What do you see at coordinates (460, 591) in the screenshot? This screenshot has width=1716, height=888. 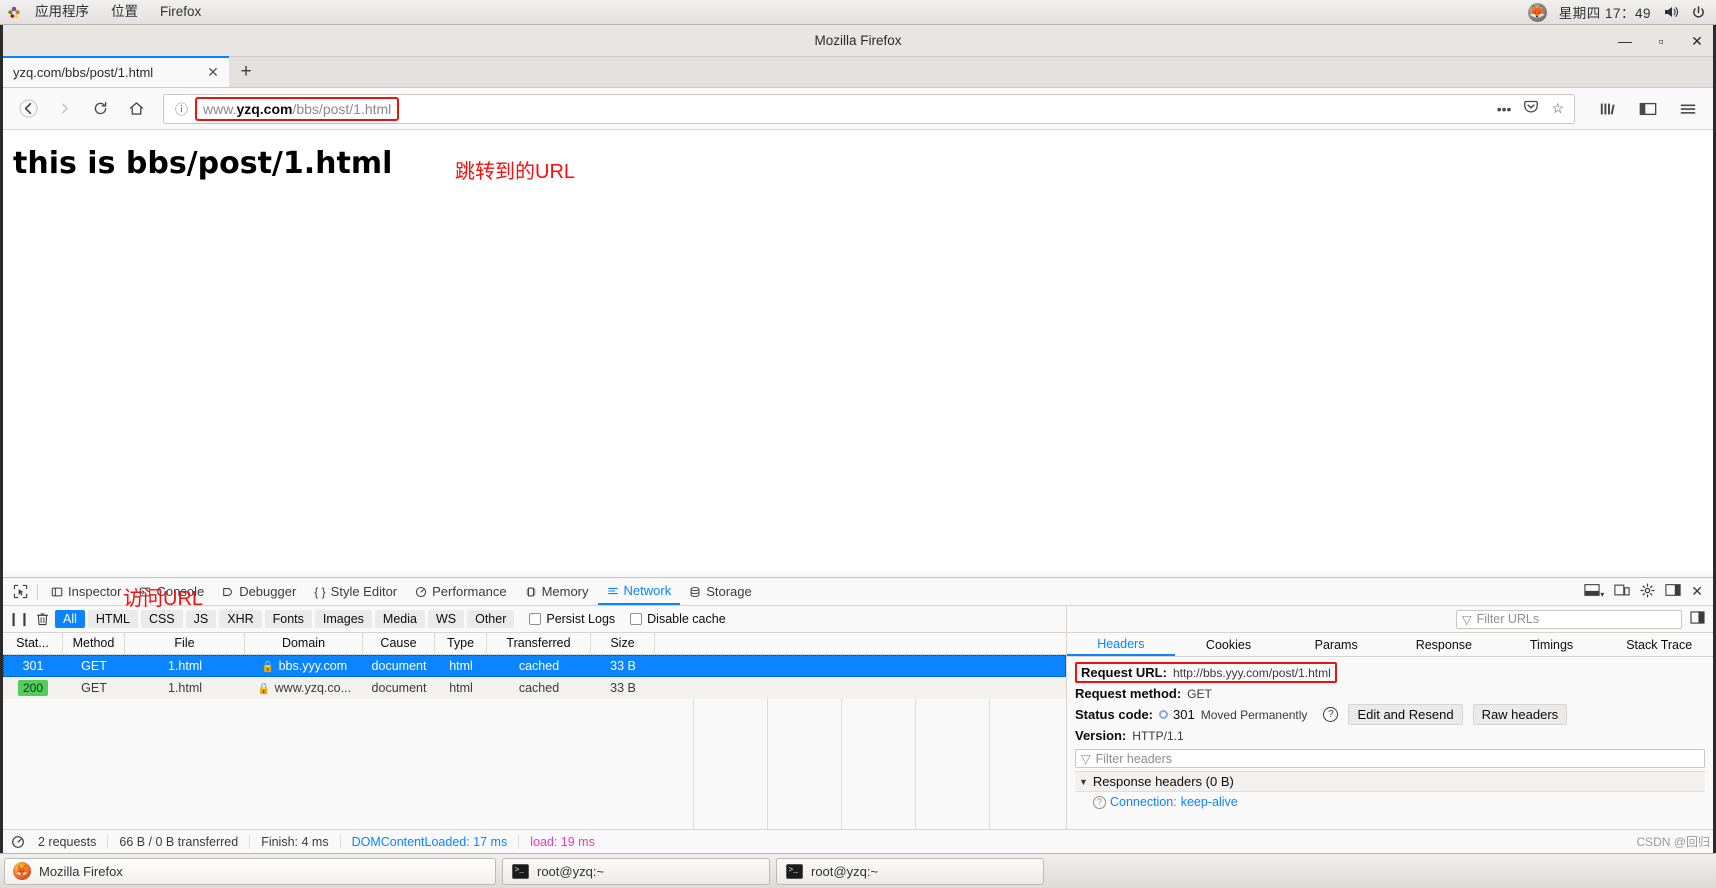 I see `tab-performance: Performance` at bounding box center [460, 591].